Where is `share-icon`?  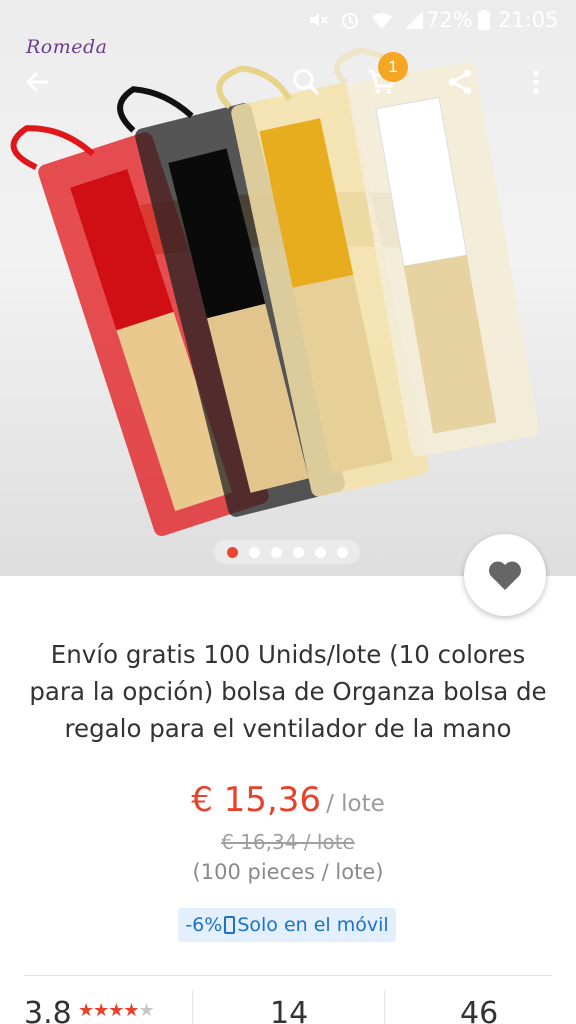
share-icon is located at coordinates (460, 82).